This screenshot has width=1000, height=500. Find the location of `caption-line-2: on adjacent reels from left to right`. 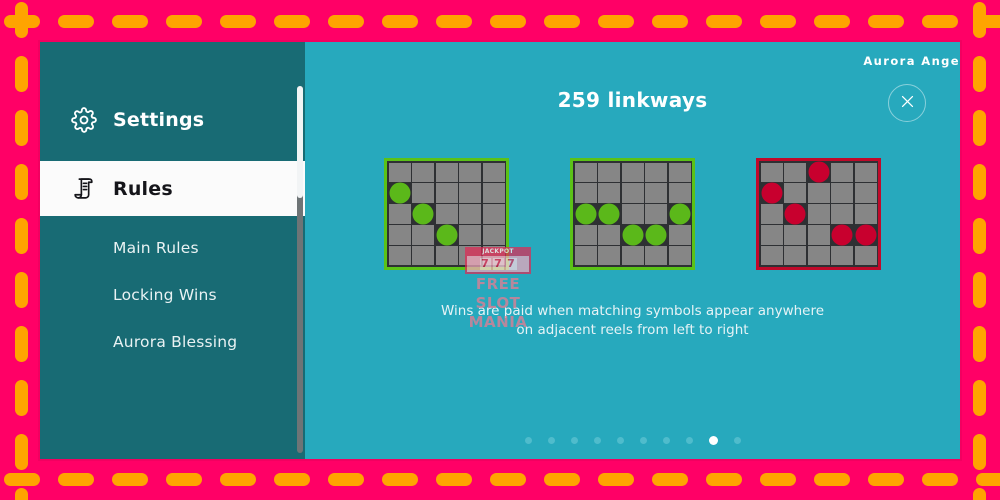

caption-line-2: on adjacent reels from left to right is located at coordinates (632, 330).